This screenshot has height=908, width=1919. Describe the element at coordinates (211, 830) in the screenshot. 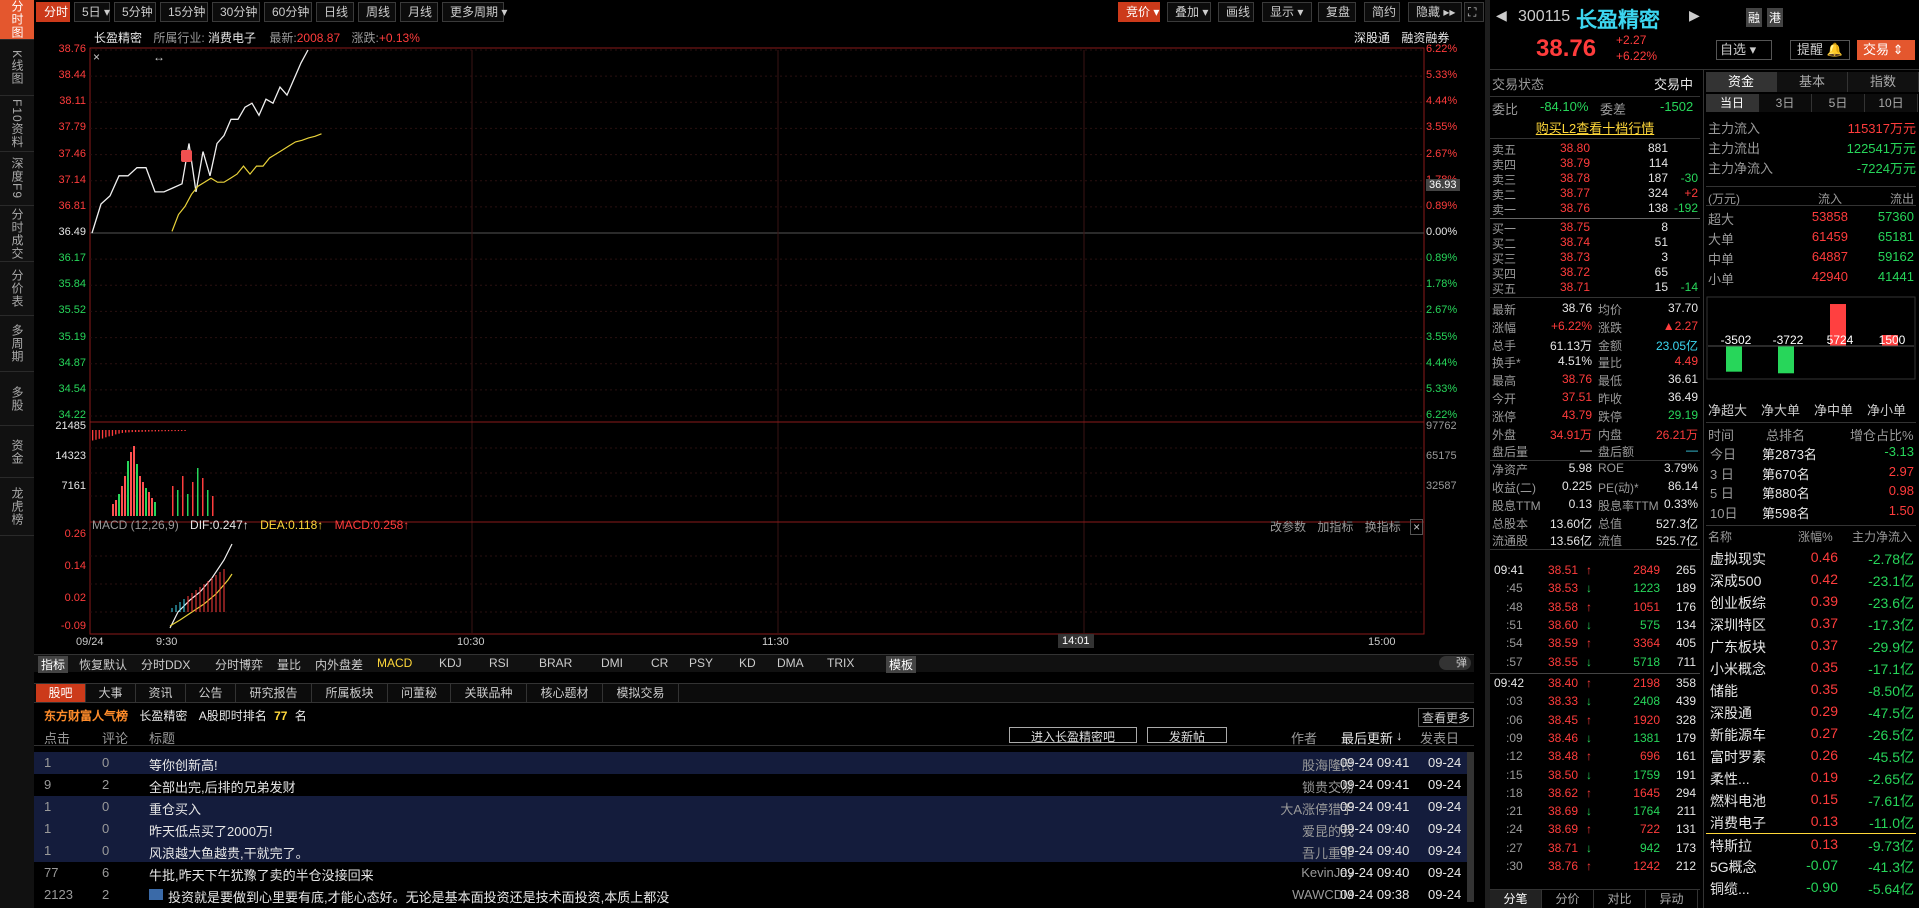

I see `post-title: 昨天低点买了2000万!` at that location.